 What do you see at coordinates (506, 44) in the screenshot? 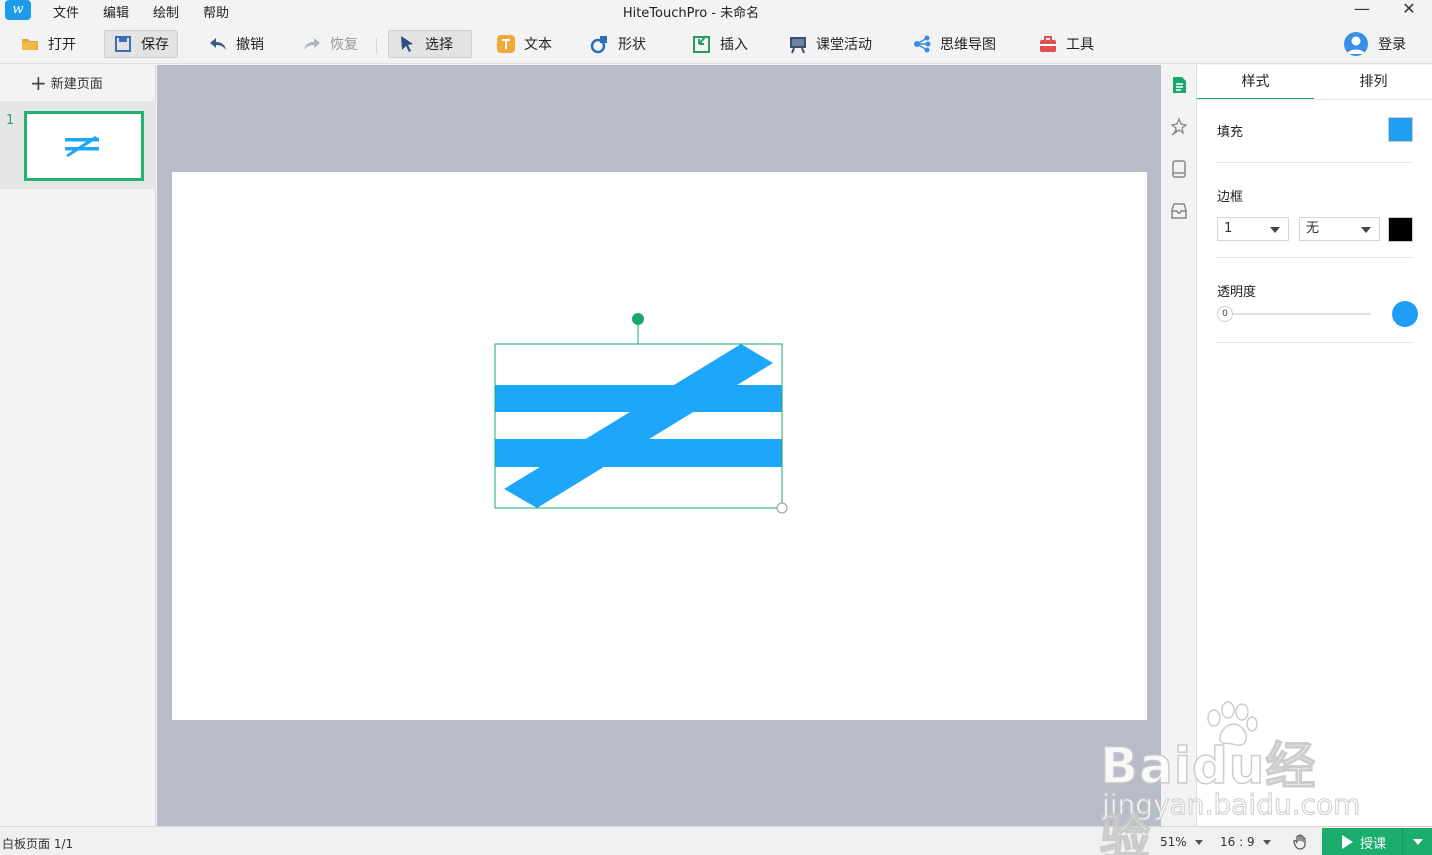
I see `text-icon` at bounding box center [506, 44].